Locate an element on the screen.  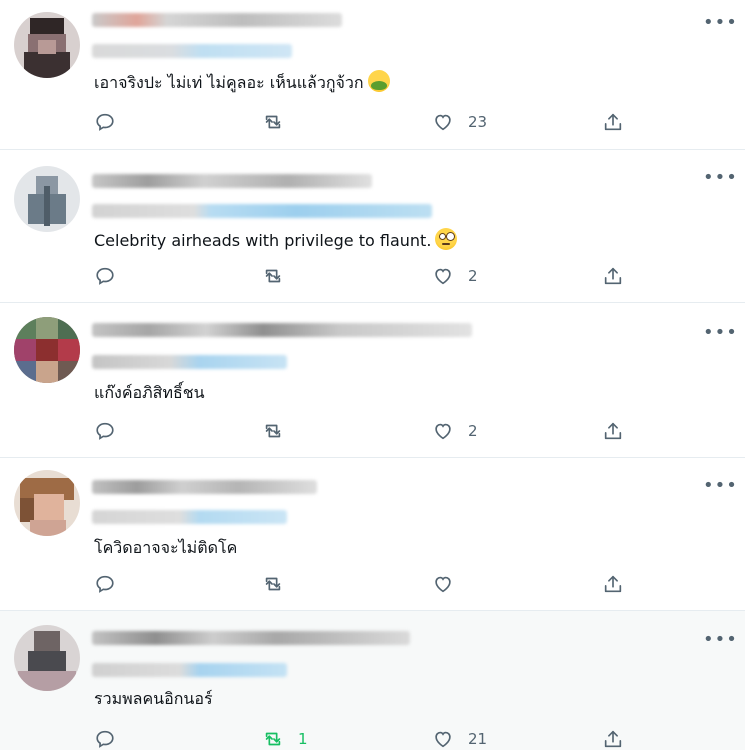
tweet-actions: 23 is located at coordinates (364, 122).